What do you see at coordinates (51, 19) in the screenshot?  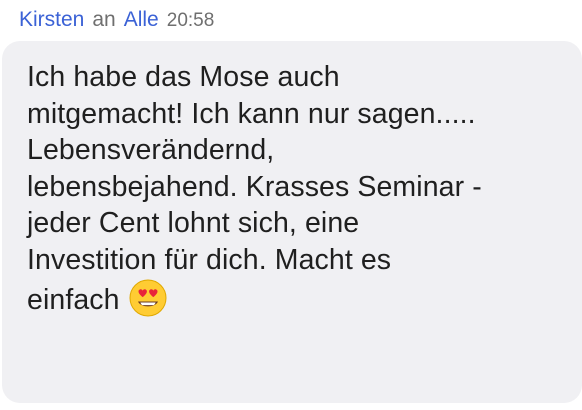 I see `sender-name: Kirsten` at bounding box center [51, 19].